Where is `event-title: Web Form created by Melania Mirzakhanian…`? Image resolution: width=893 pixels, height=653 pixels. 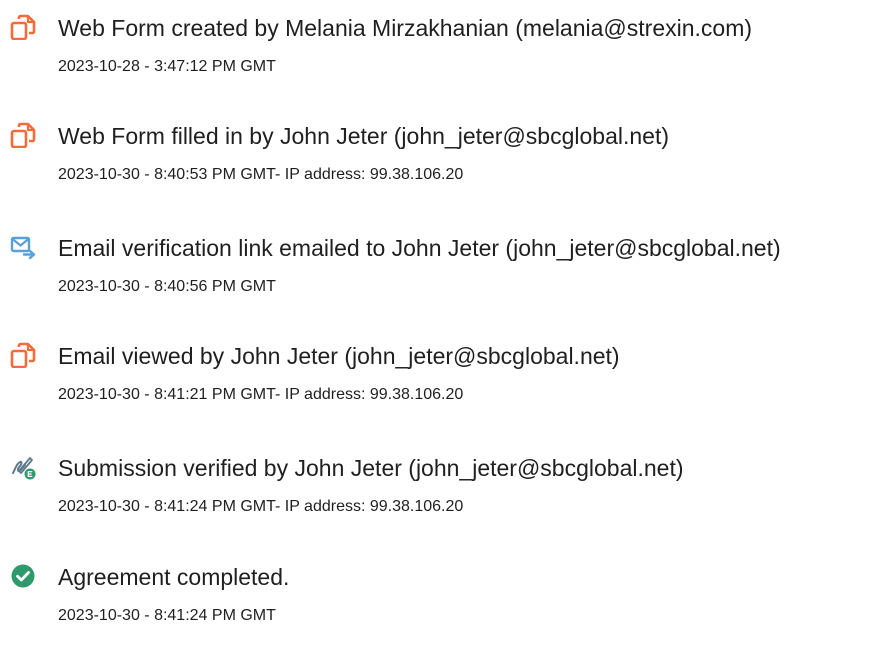 event-title: Web Form created by Melania Mirzakhanian… is located at coordinates (405, 28).